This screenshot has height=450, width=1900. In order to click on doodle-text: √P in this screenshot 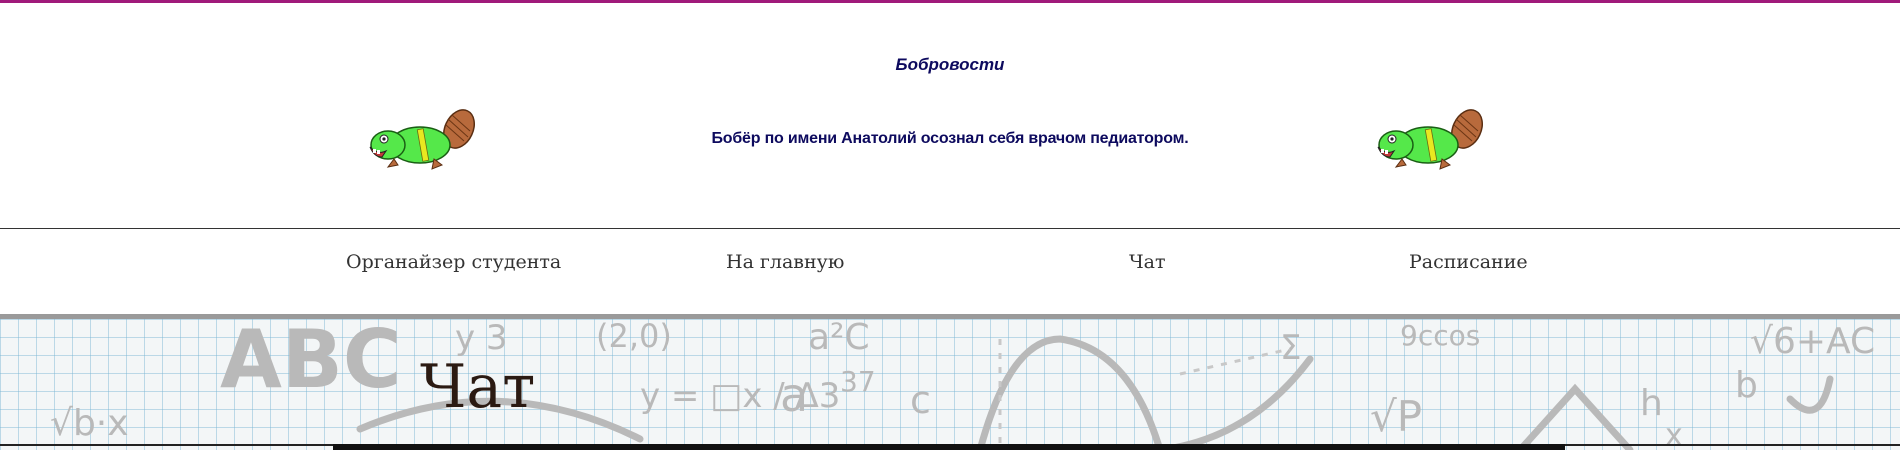, I will do `click(1396, 416)`.